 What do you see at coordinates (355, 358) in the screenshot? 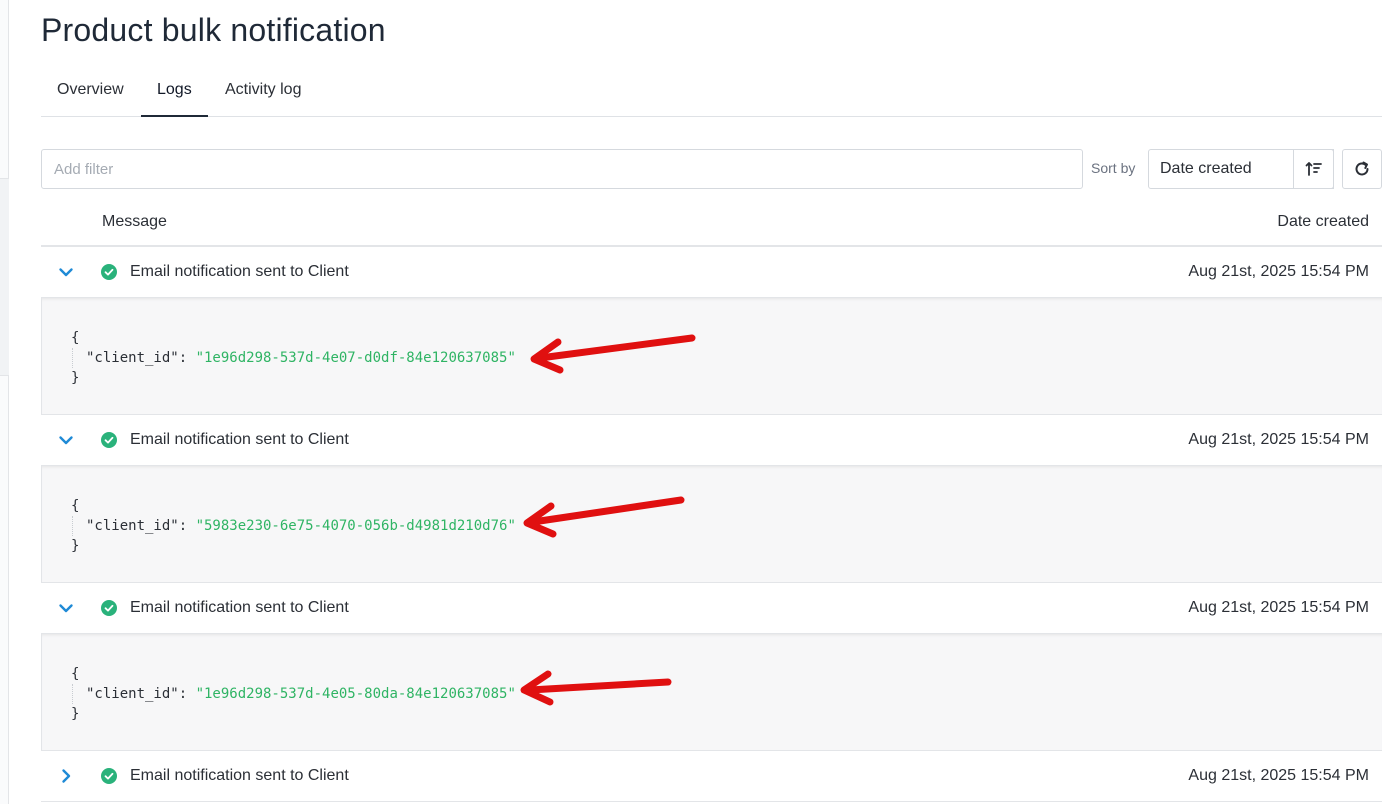
I see `json-value: "1e96d298-537d-4e07-d0df-84e120637085"` at bounding box center [355, 358].